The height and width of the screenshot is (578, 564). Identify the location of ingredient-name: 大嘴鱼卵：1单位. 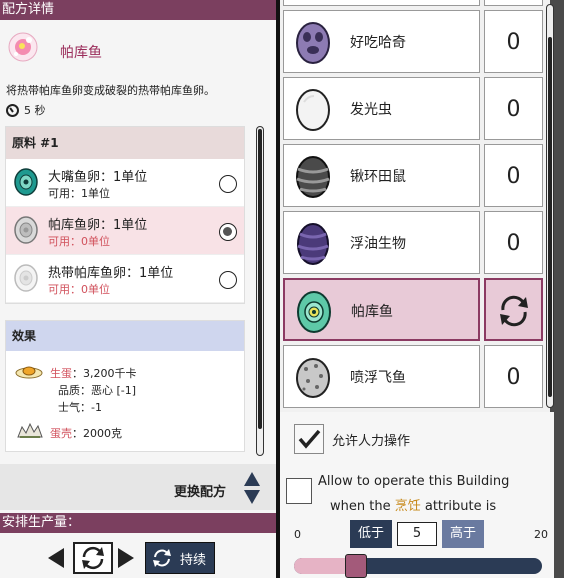
(98, 177).